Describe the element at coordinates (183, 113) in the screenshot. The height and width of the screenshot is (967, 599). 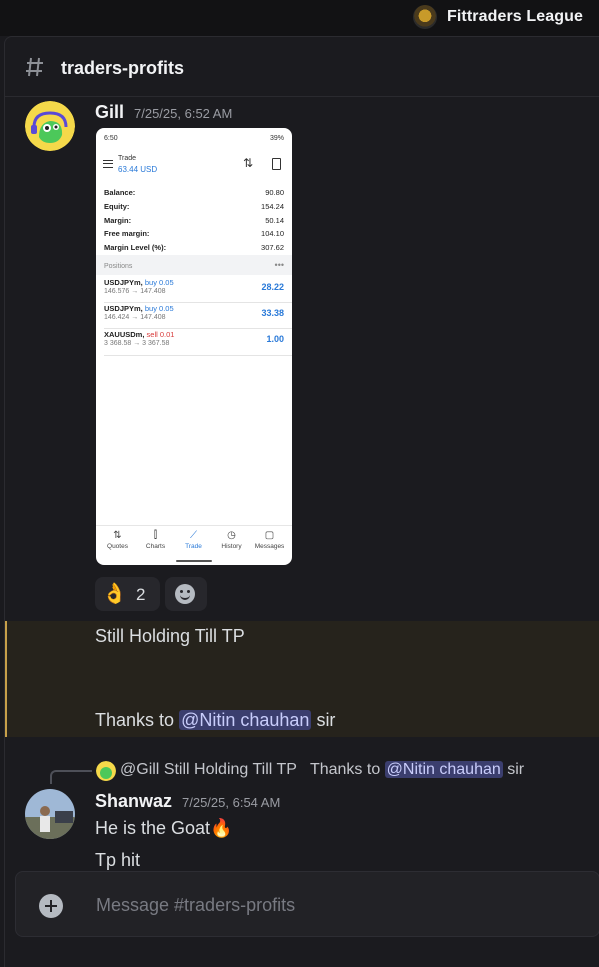
I see `message-timestamp: 7/25/25, 6:52 AM` at that location.